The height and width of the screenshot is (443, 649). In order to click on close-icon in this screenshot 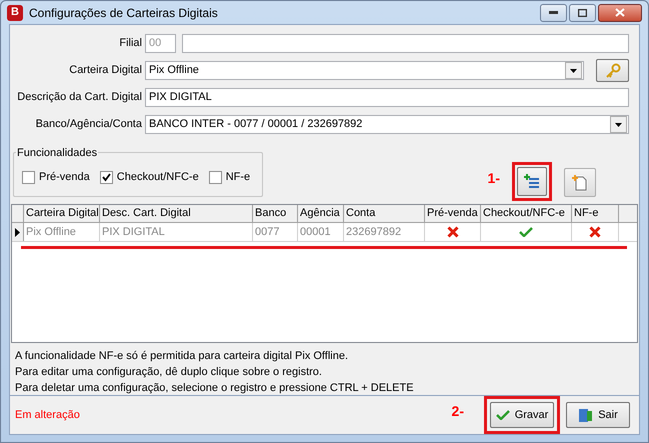, I will do `click(620, 12)`.